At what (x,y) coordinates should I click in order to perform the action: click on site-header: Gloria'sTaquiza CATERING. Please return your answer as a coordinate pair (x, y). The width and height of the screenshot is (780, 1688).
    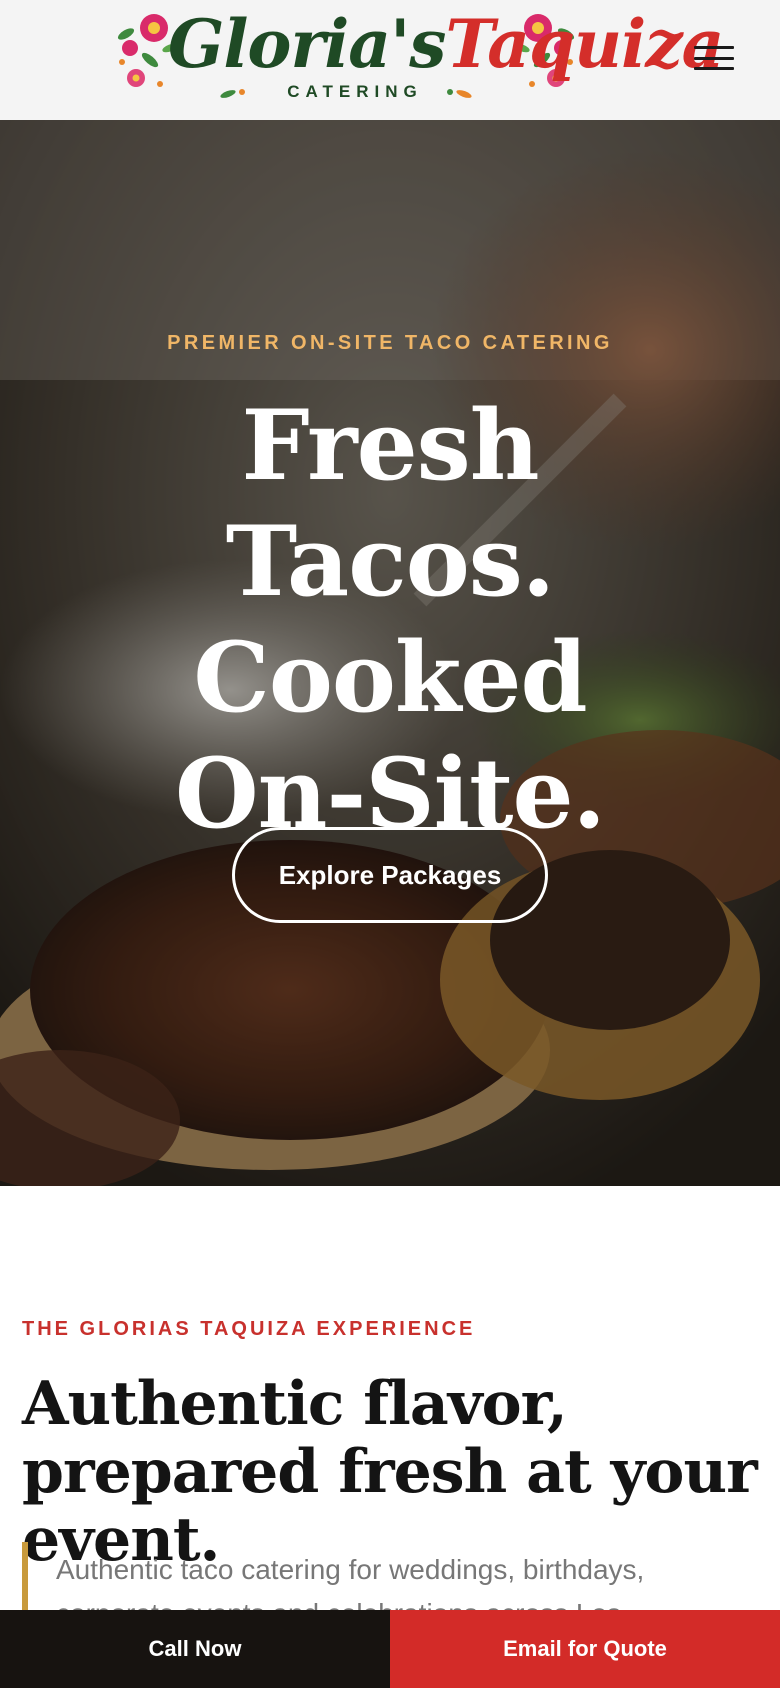
    Looking at the image, I should click on (390, 60).